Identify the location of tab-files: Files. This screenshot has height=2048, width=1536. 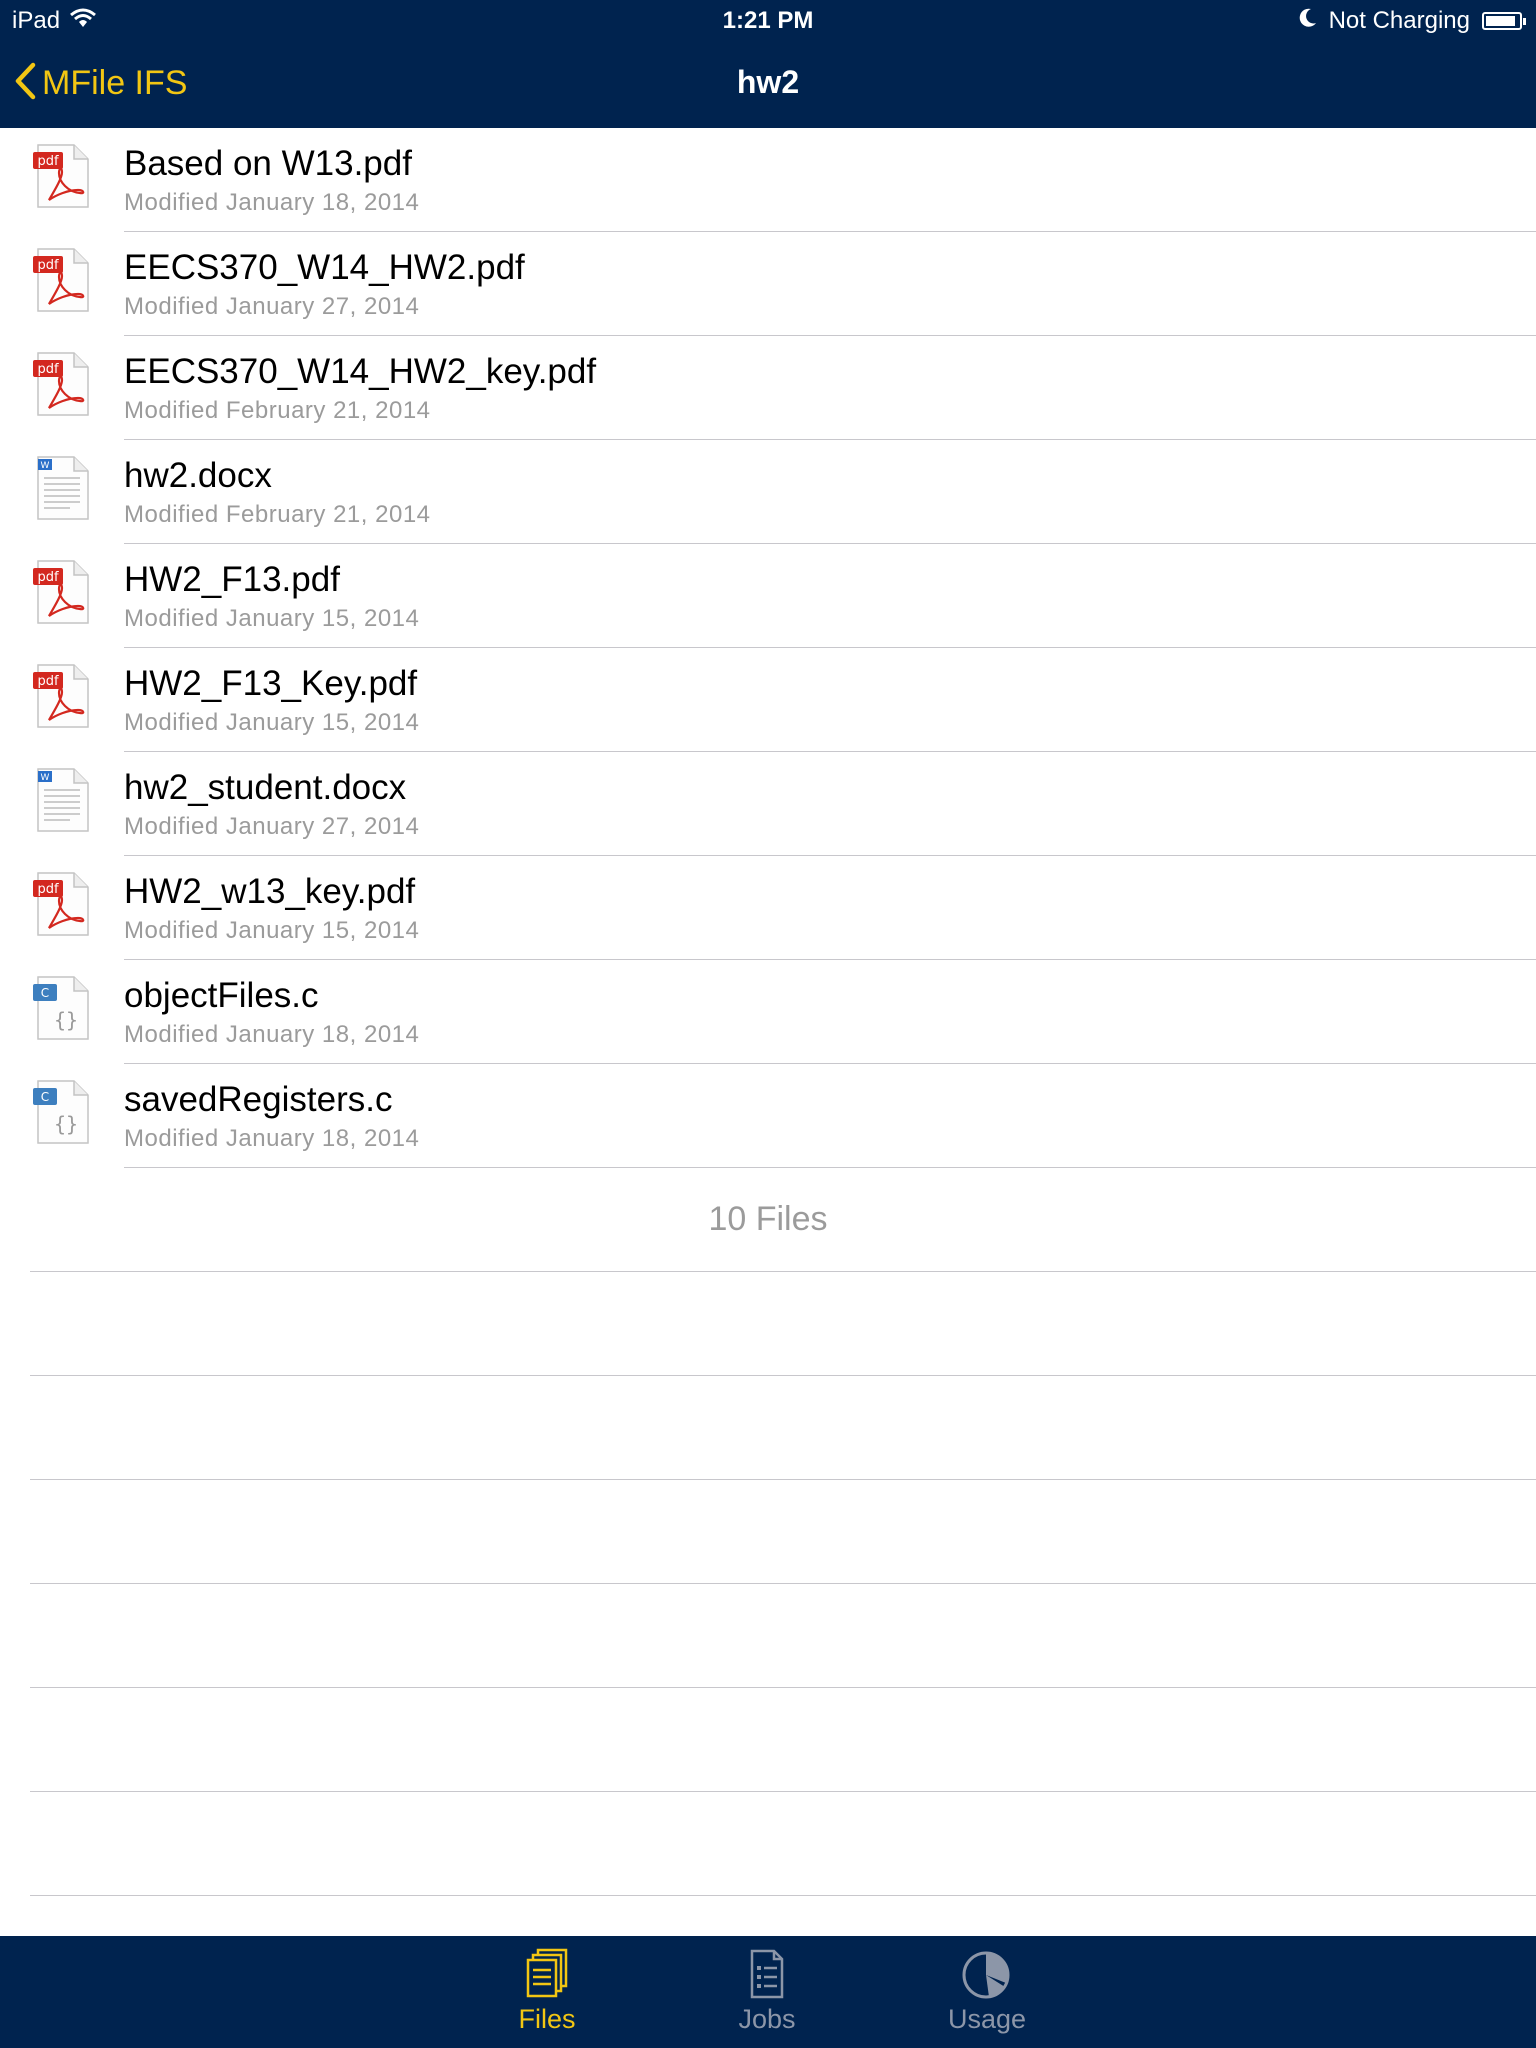
(547, 1991).